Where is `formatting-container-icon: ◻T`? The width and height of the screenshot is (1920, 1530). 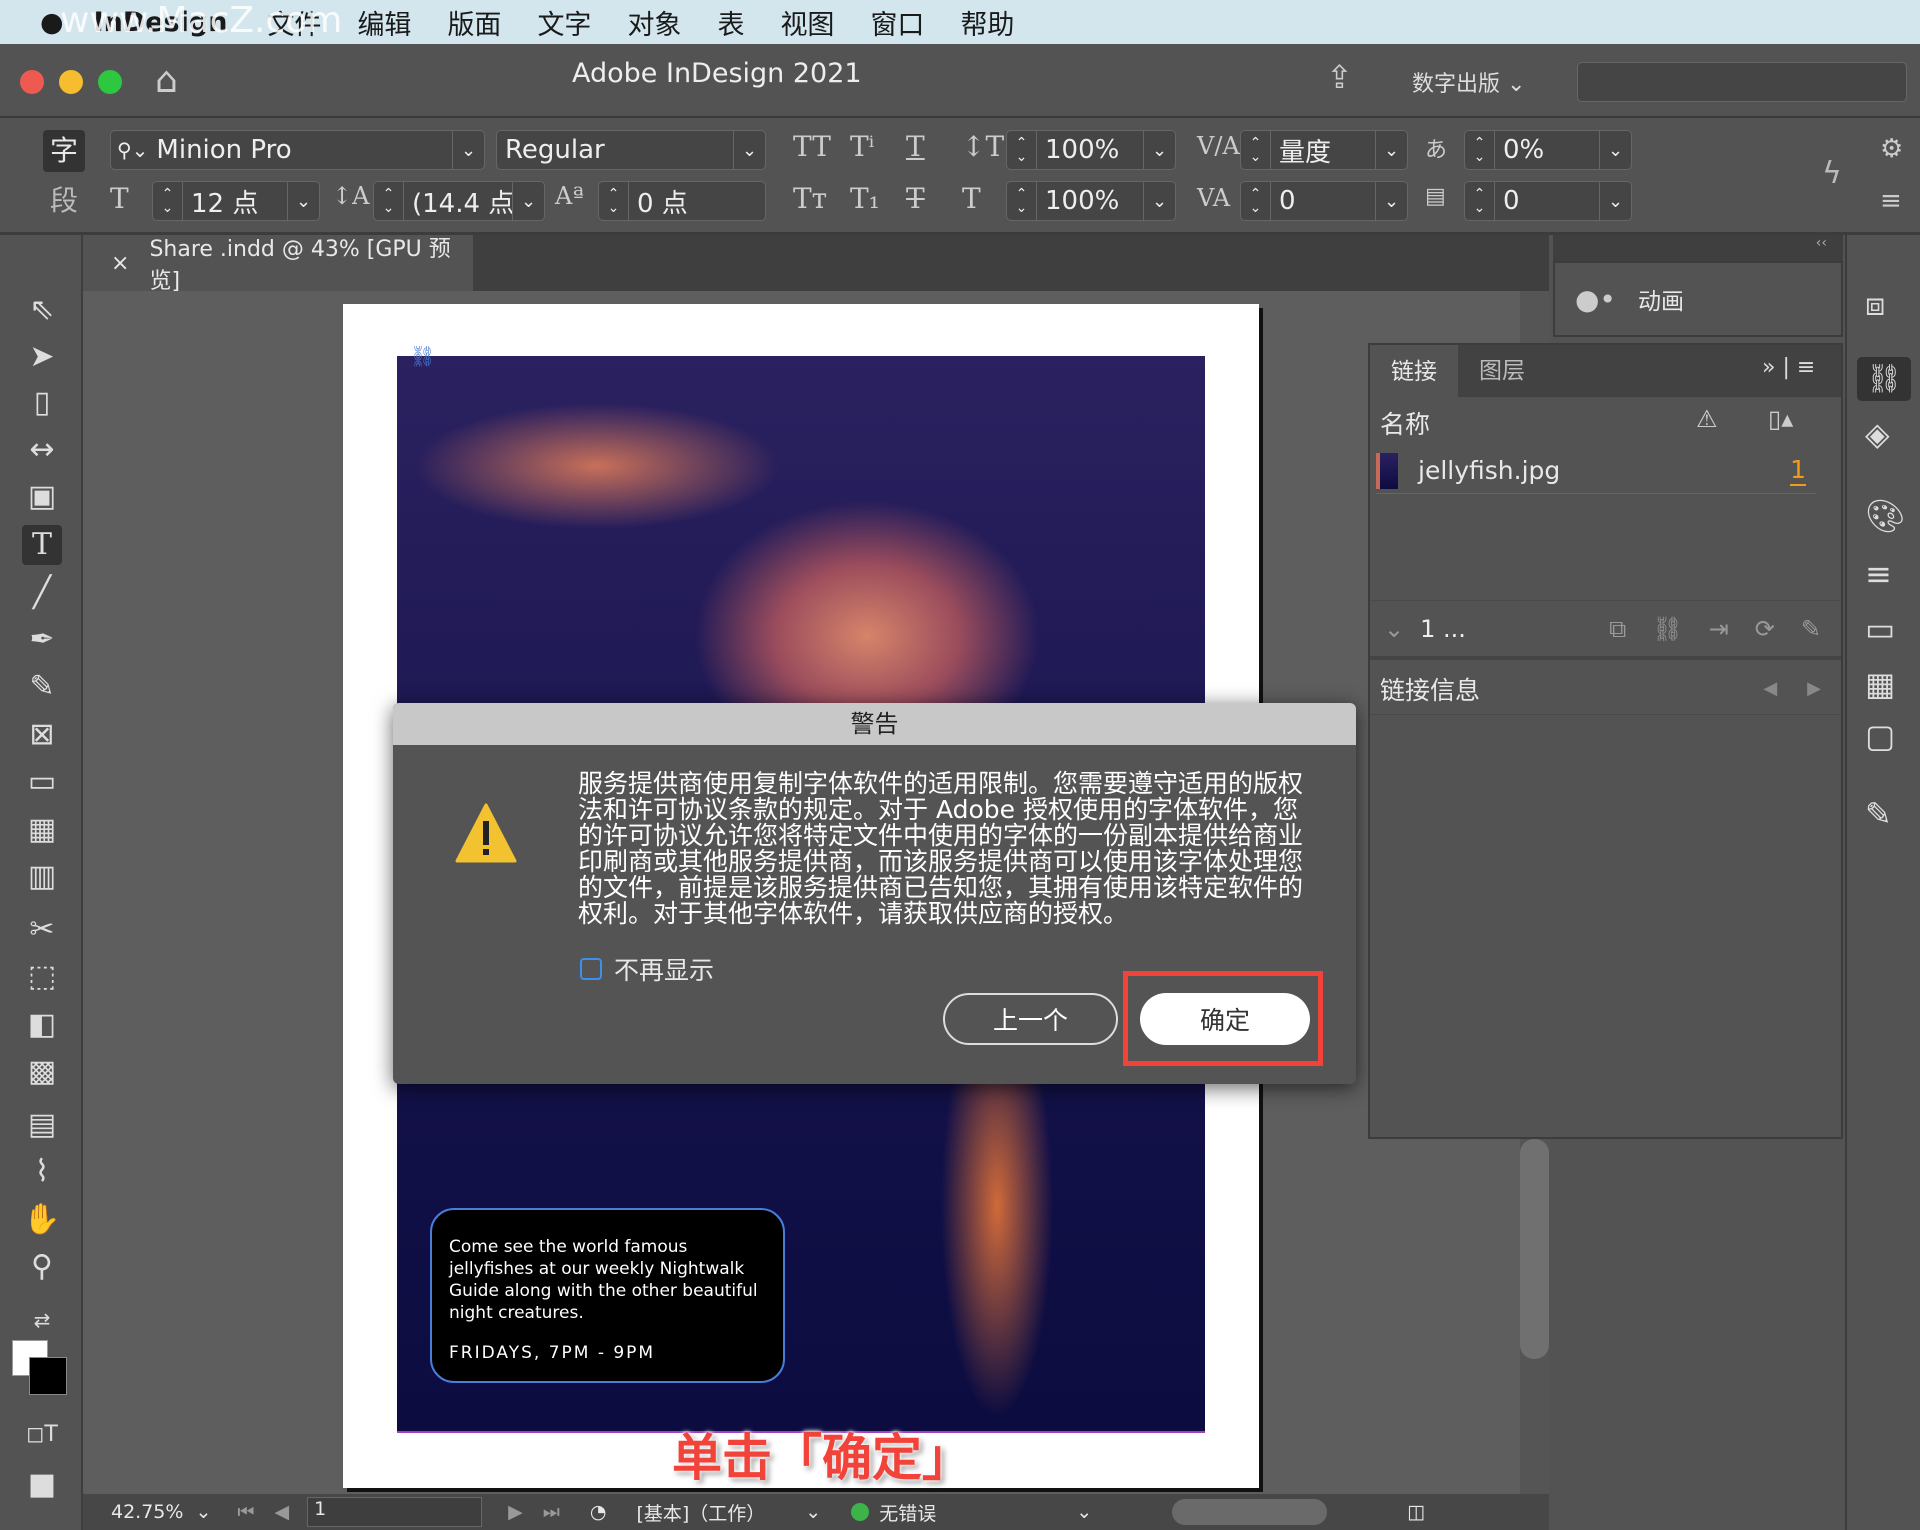 formatting-container-icon: ◻T is located at coordinates (42, 1435).